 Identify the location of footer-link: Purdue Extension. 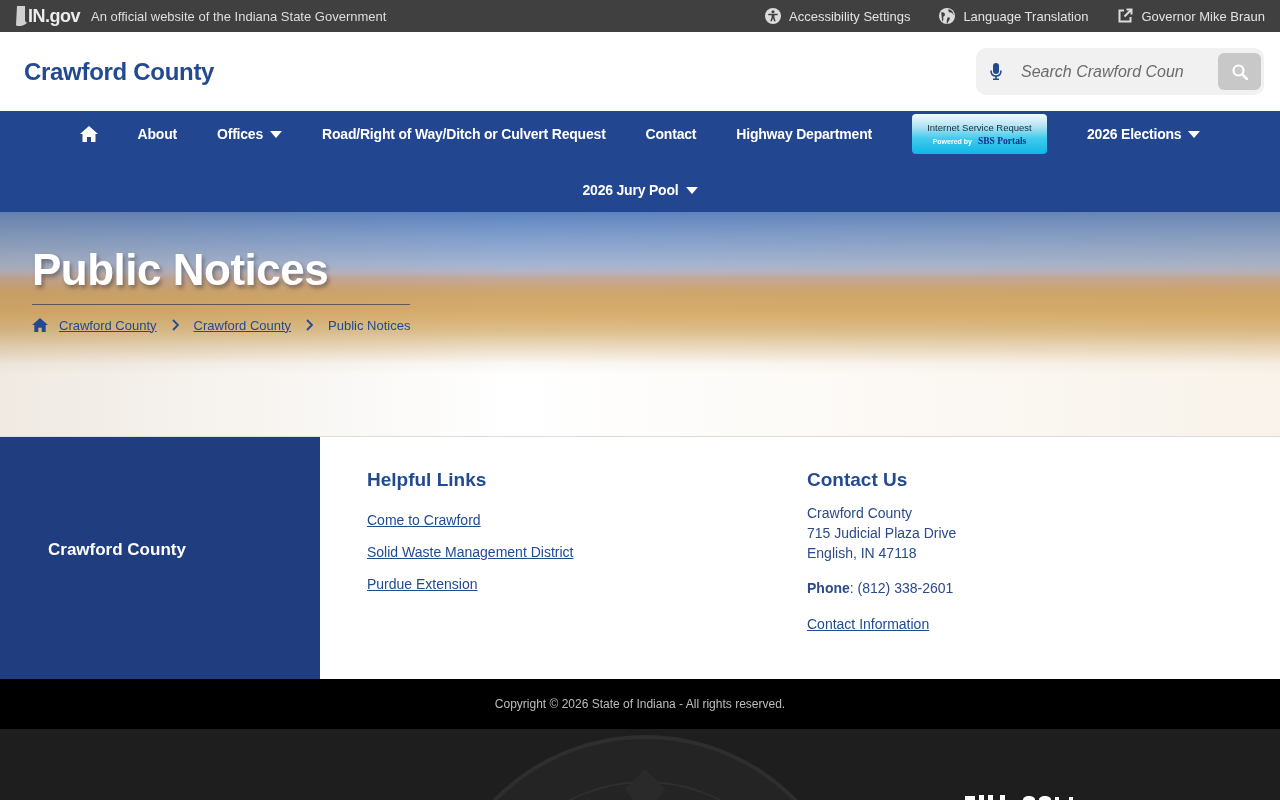
(422, 584).